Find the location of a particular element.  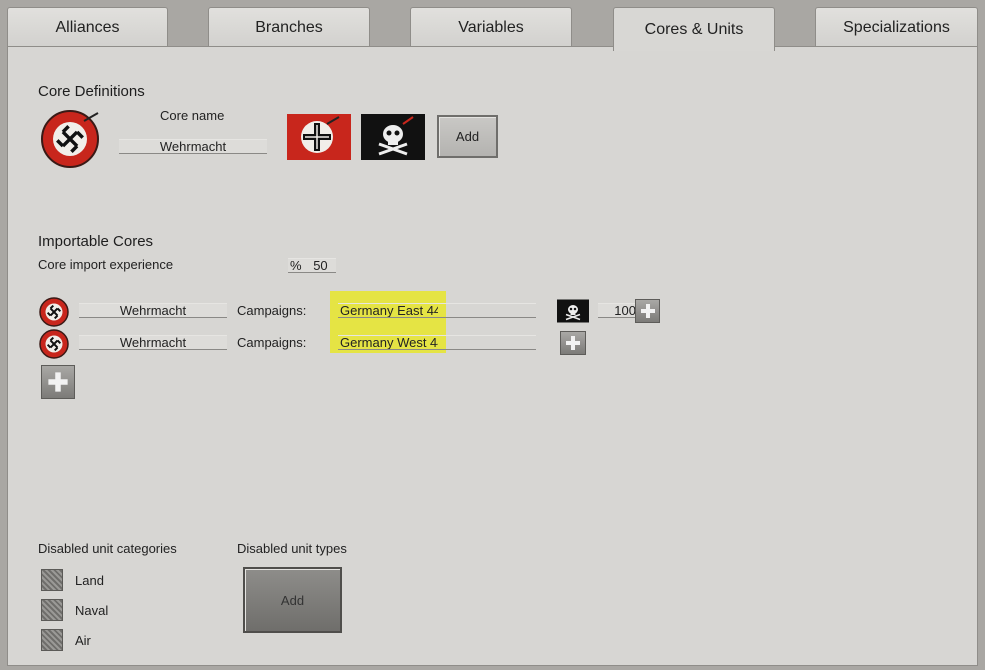

skull-flag-icon is located at coordinates (393, 139).